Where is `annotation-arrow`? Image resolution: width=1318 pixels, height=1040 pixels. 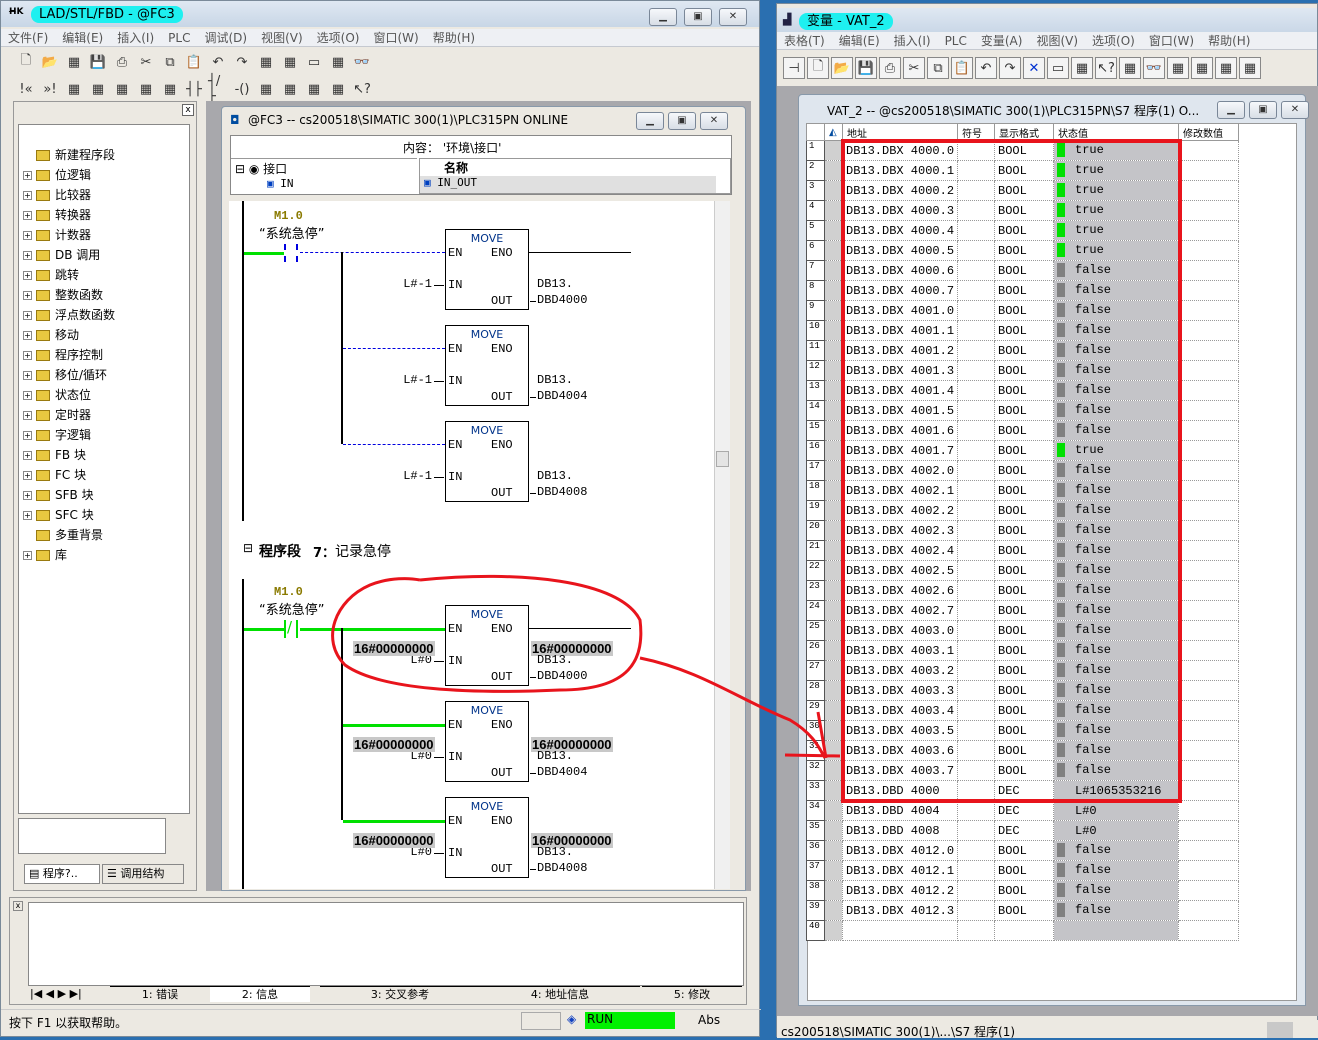 annotation-arrow is located at coordinates (740, 707).